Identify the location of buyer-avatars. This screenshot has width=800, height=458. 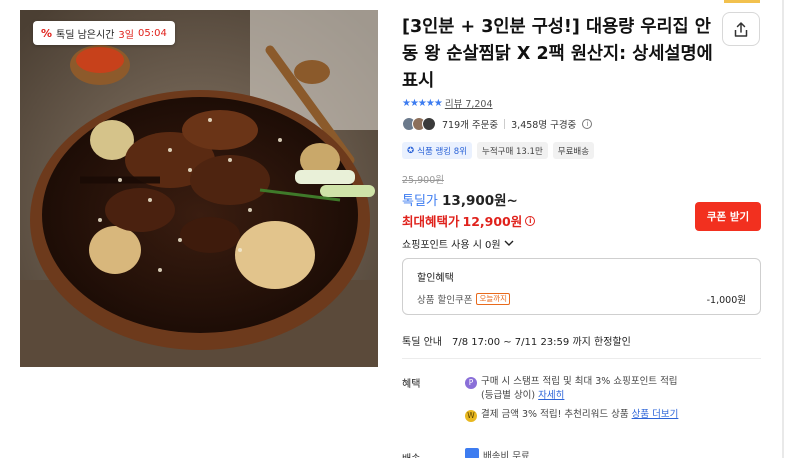
(419, 124).